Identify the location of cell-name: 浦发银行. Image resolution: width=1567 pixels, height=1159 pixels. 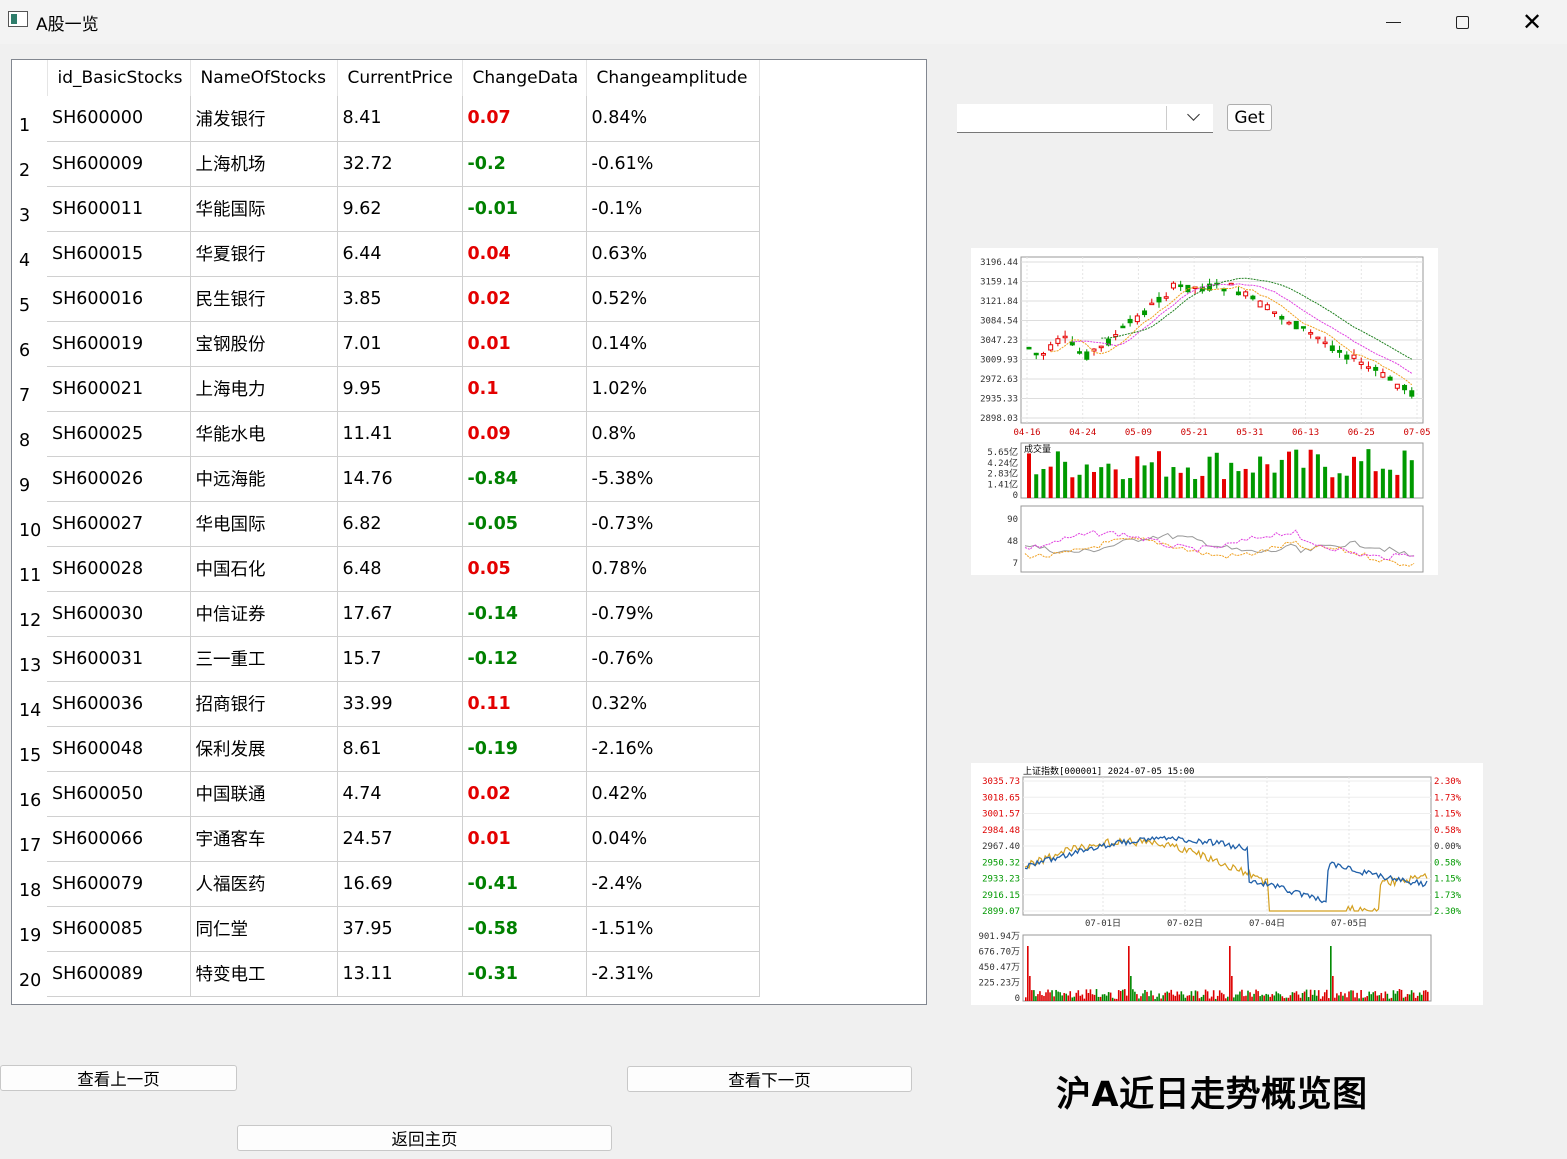
(264, 119).